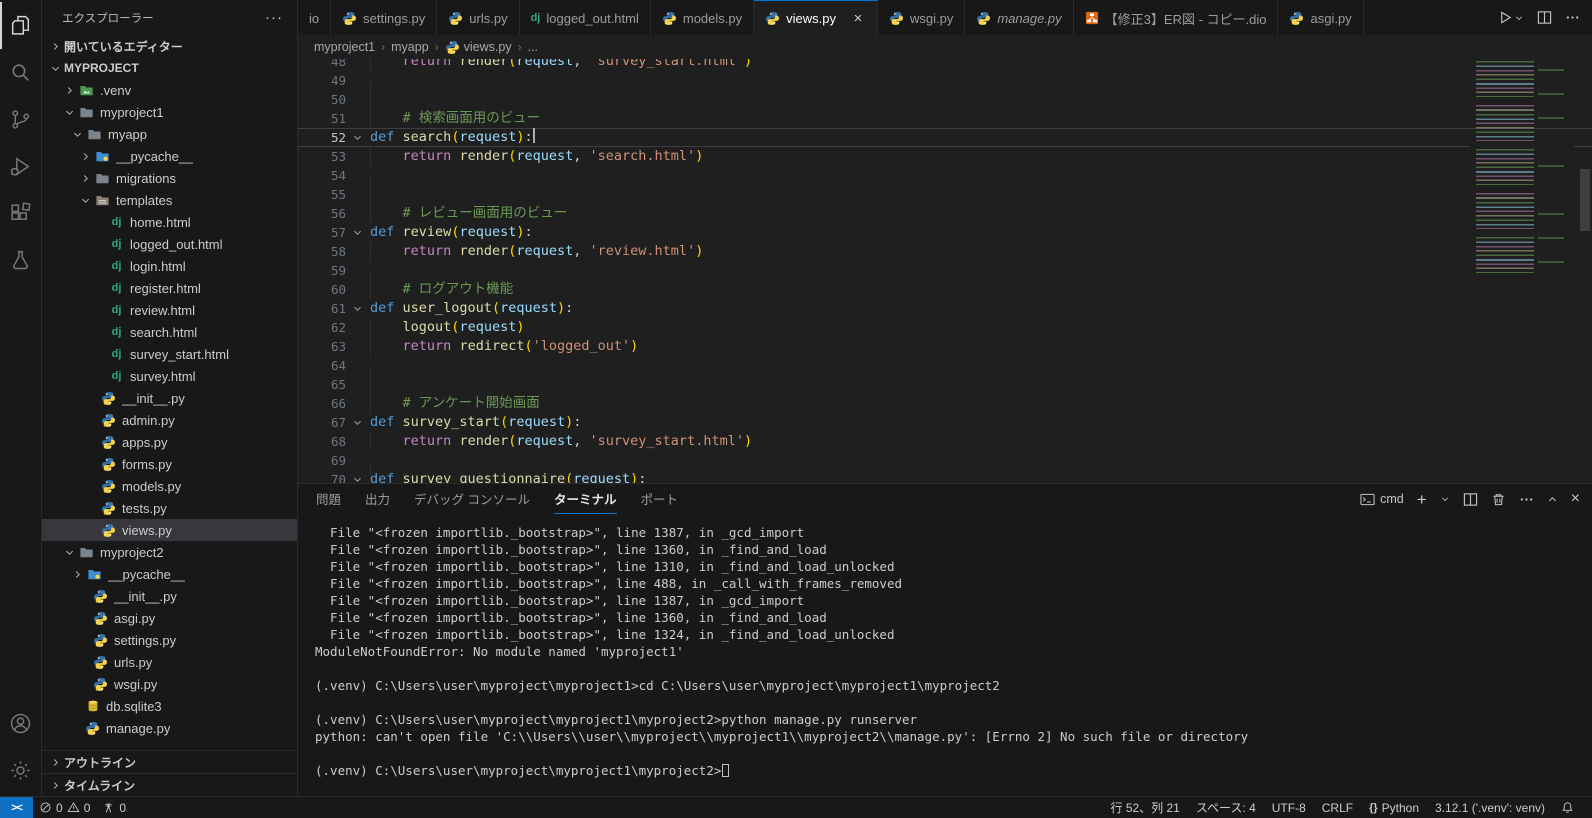 This screenshot has height=818, width=1592. What do you see at coordinates (1552, 499) in the screenshot?
I see `maximize-panel-button` at bounding box center [1552, 499].